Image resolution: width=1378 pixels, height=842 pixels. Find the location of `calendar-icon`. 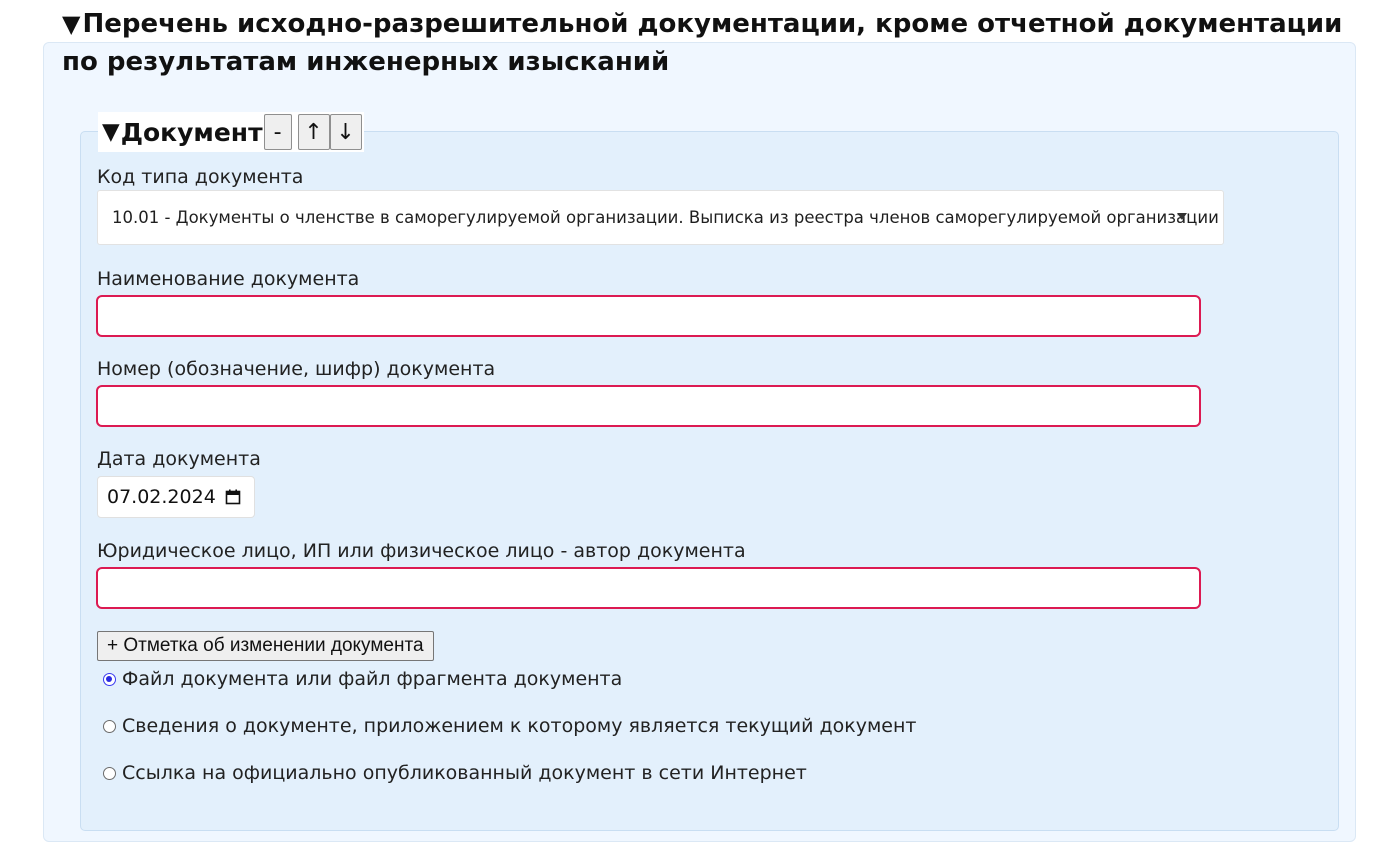

calendar-icon is located at coordinates (233, 497).